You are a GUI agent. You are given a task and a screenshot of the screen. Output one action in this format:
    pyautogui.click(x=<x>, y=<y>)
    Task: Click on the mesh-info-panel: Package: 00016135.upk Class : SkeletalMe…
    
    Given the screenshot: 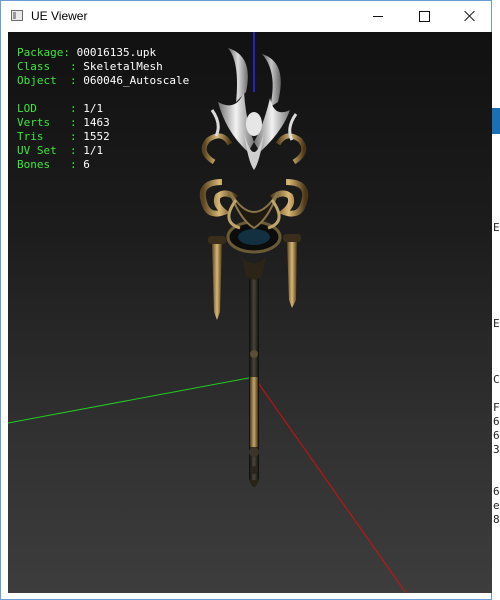 What is the action you would take?
    pyautogui.click(x=103, y=109)
    